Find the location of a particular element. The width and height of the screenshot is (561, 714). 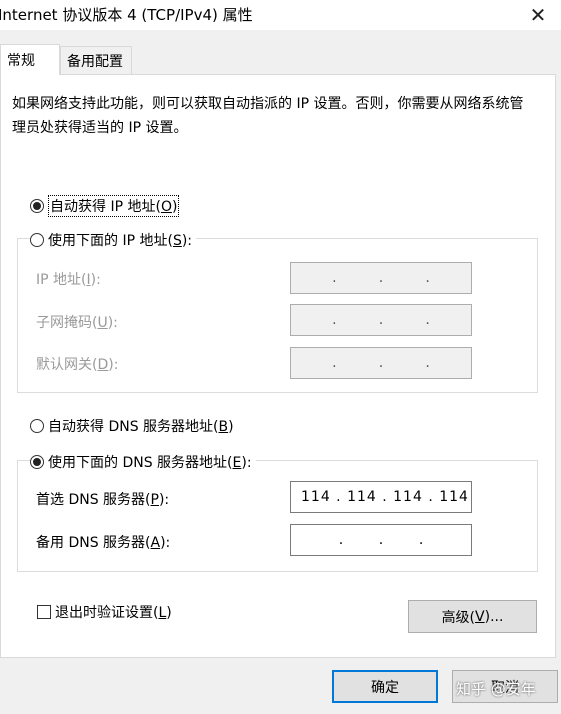

radio-auto-dns-indicator is located at coordinates (37, 426).